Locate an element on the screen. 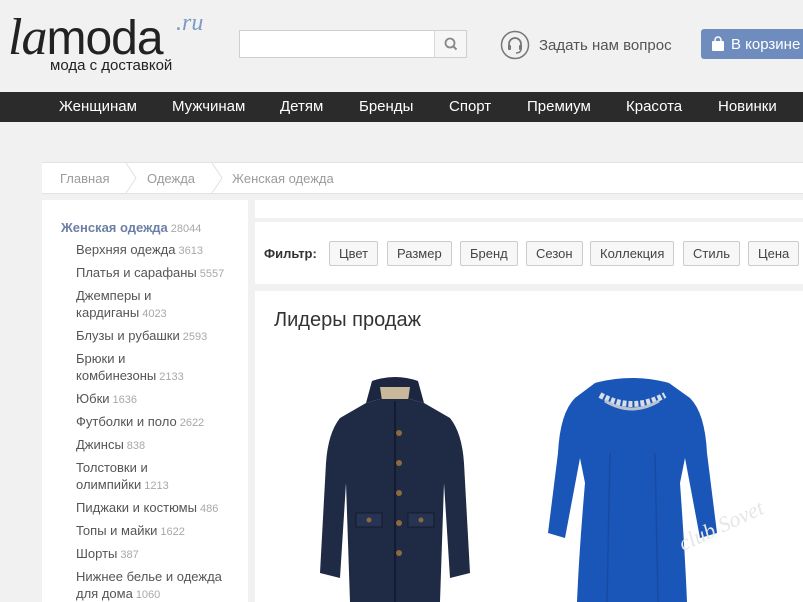 This screenshot has height=602, width=803. bestsellers-title: Лидеры продаж is located at coordinates (347, 320).